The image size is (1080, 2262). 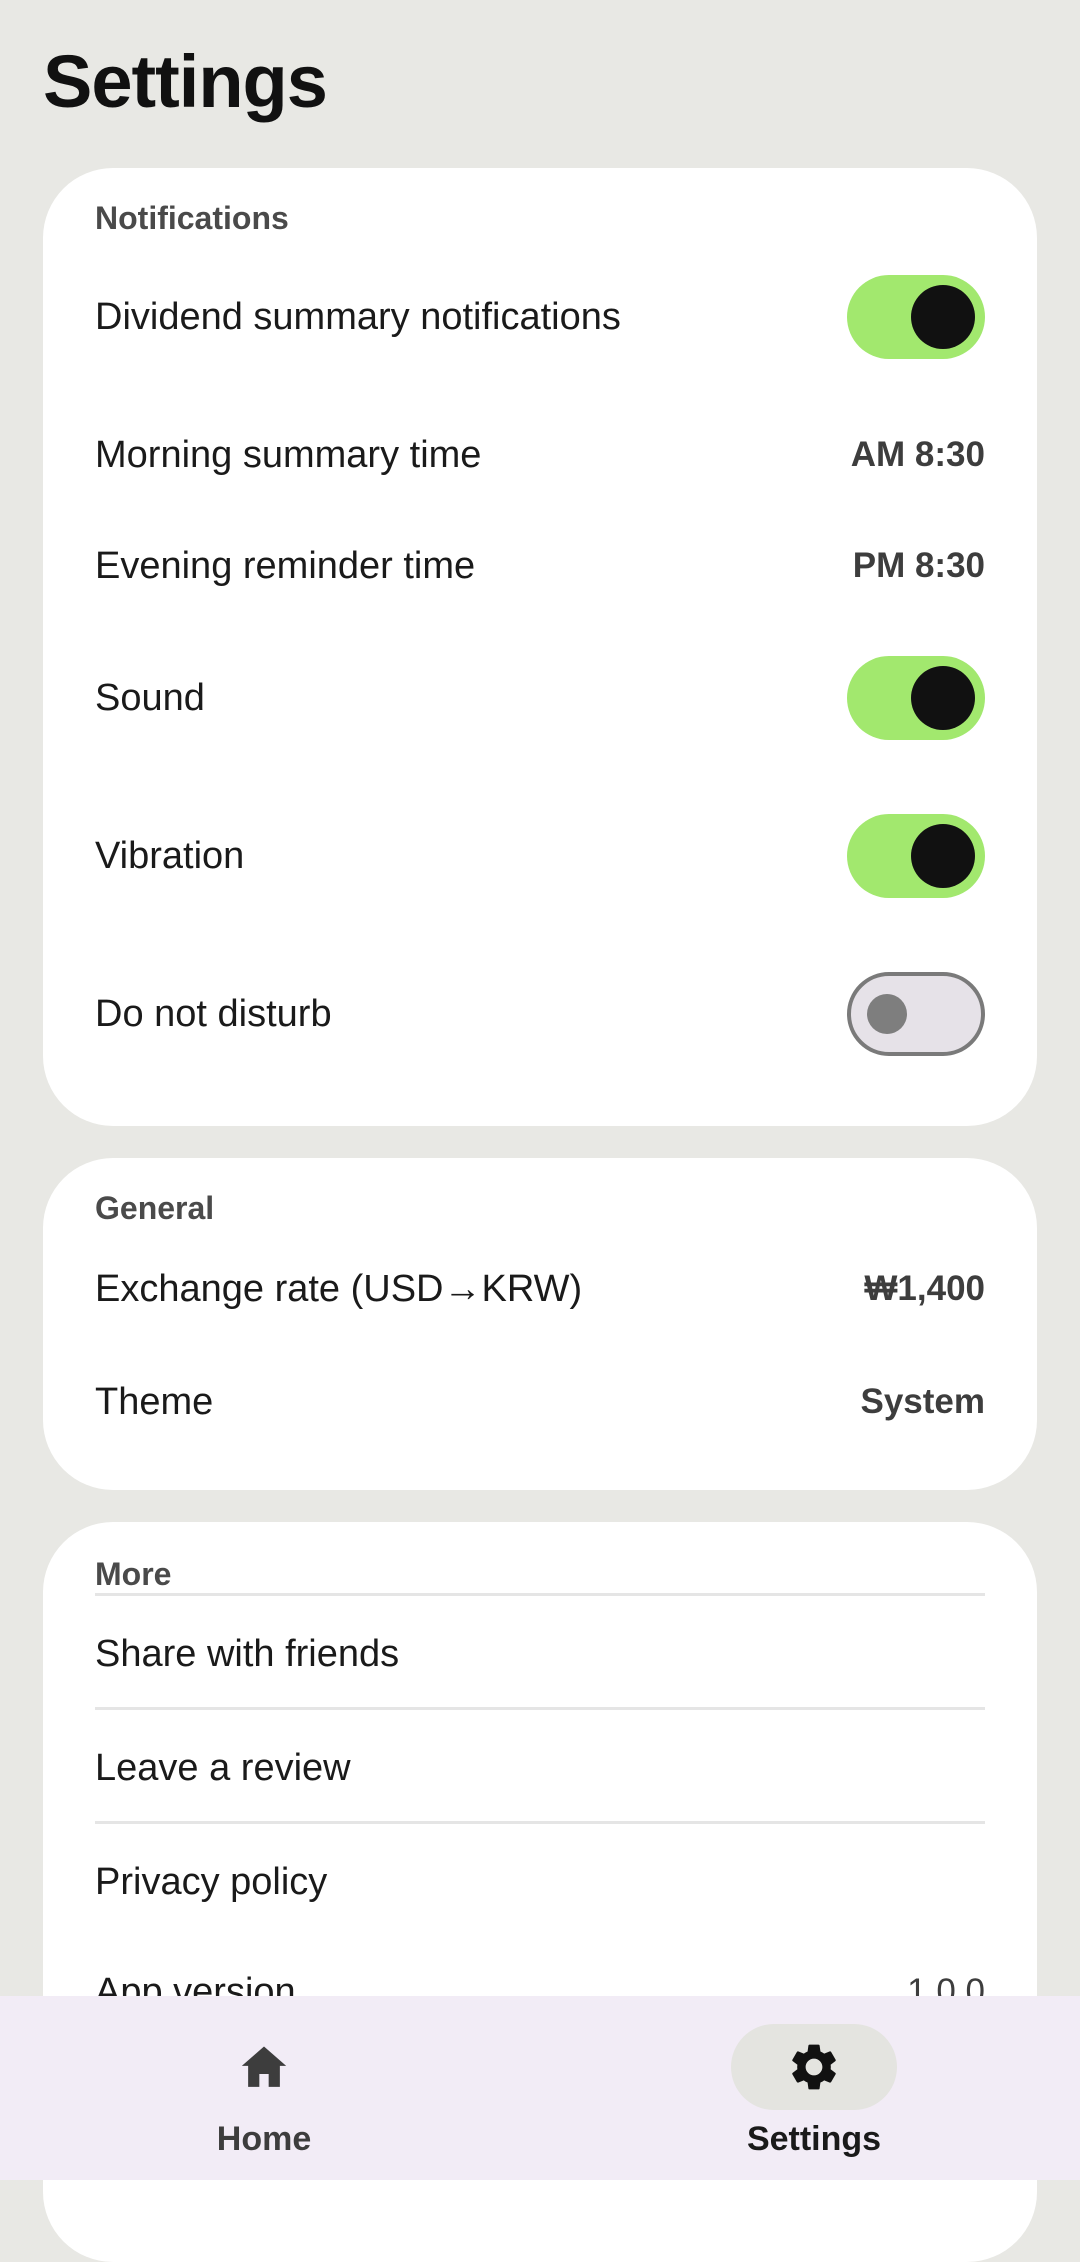 I want to click on share-with-friends-row: Share with friends, so click(x=540, y=1654).